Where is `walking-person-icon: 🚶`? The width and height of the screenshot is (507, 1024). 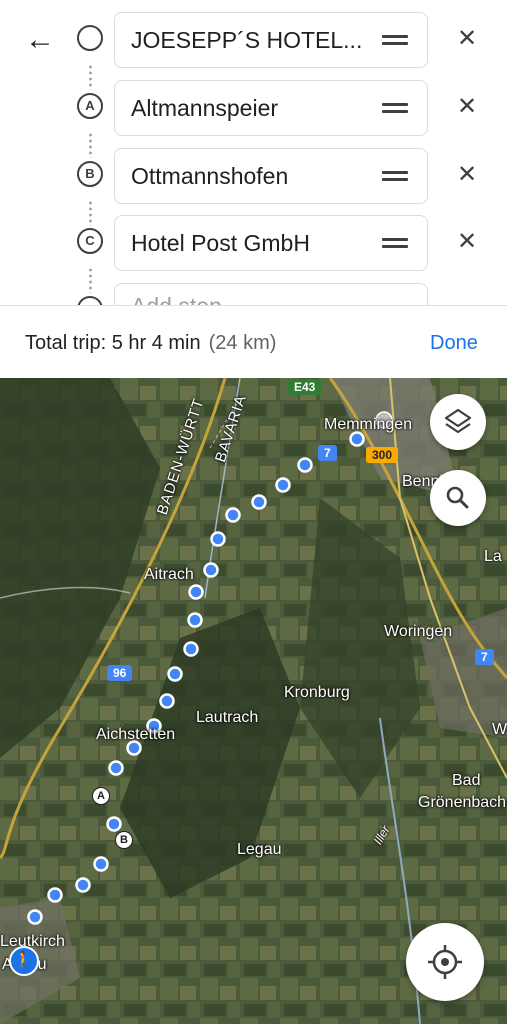
walking-person-icon: 🚶 is located at coordinates (24, 961).